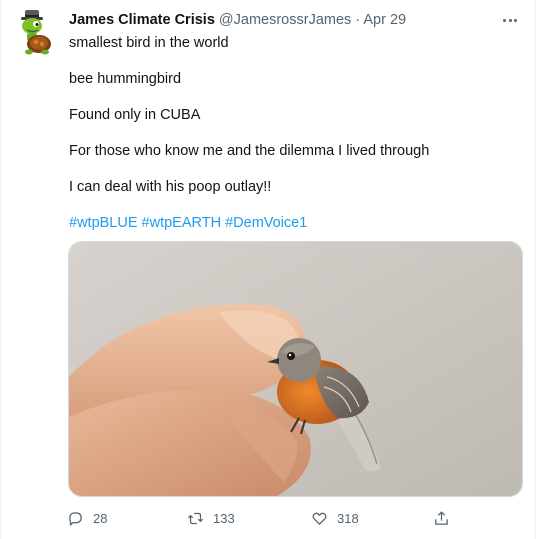 This screenshot has width=536, height=539. I want to click on tweet-line: I can deal with his poop outlay!!, so click(170, 187).